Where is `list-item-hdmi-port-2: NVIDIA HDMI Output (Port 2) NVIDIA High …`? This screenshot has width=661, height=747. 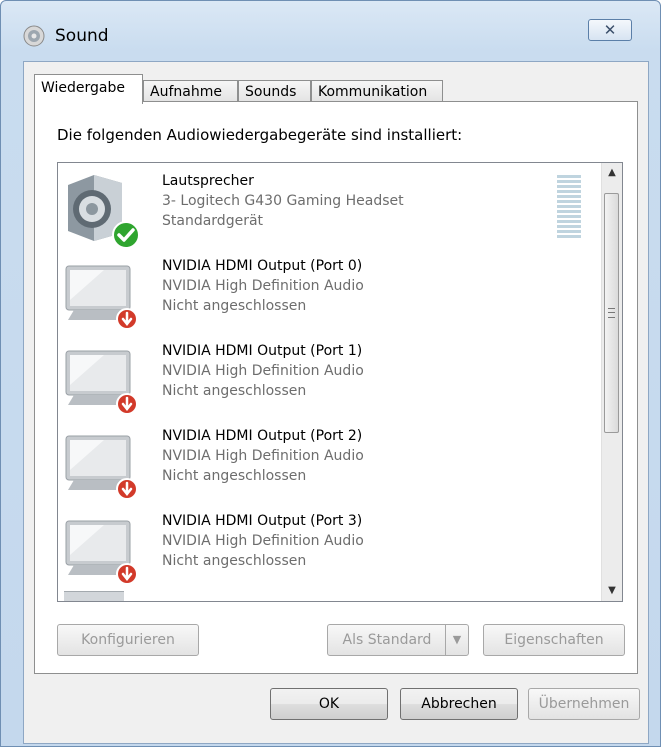 list-item-hdmi-port-2: NVIDIA HDMI Output (Port 2) NVIDIA High … is located at coordinates (328, 460).